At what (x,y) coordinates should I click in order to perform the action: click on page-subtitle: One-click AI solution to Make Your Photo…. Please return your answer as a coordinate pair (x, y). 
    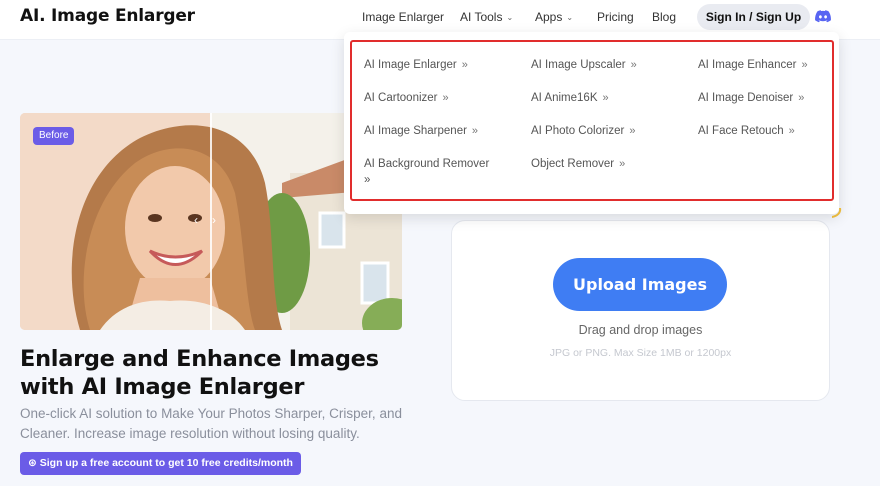
    Looking at the image, I should click on (211, 423).